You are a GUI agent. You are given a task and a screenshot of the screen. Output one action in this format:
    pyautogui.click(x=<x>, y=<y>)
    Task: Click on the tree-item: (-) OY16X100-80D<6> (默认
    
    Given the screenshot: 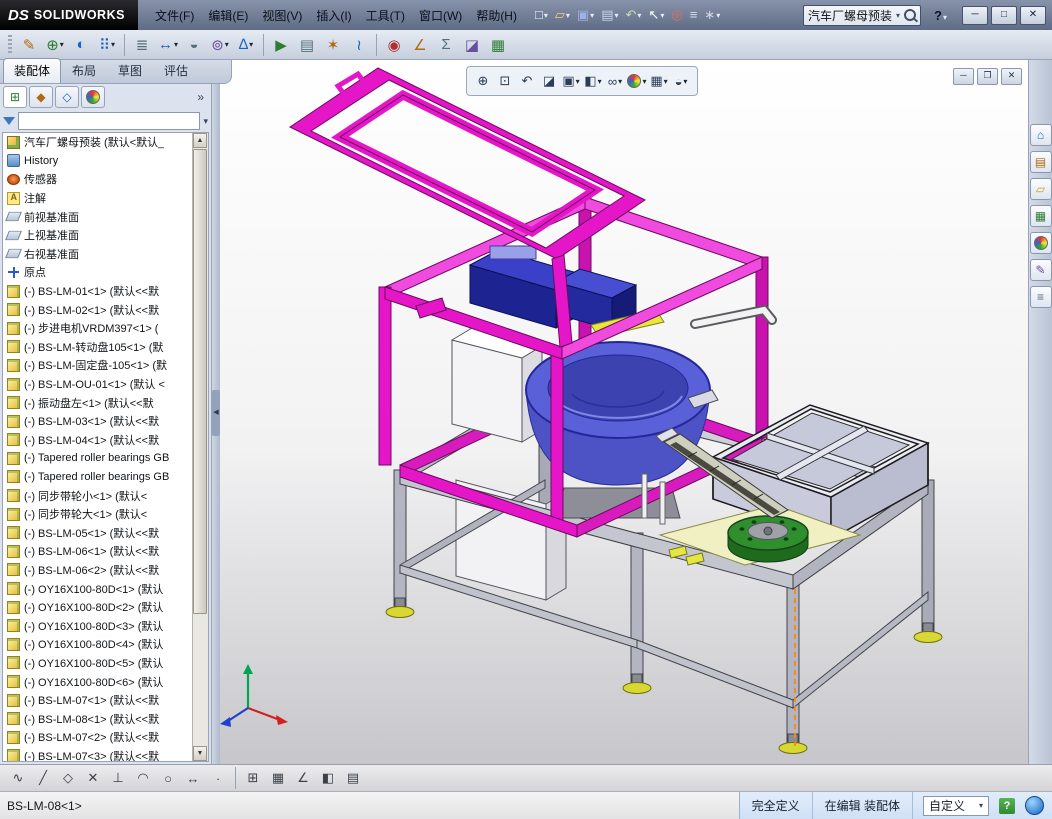 What is the action you would take?
    pyautogui.click(x=98, y=681)
    